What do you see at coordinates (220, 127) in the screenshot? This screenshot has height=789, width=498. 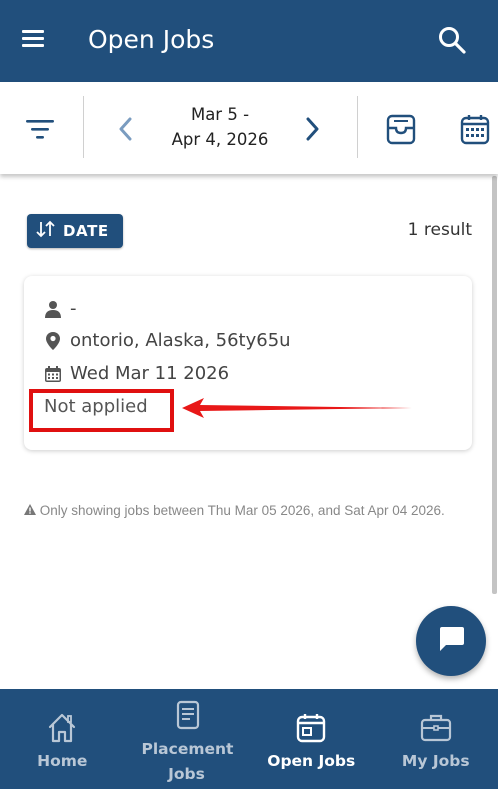 I see `date-range-label: Mar 5 - Apr 4, 2026` at bounding box center [220, 127].